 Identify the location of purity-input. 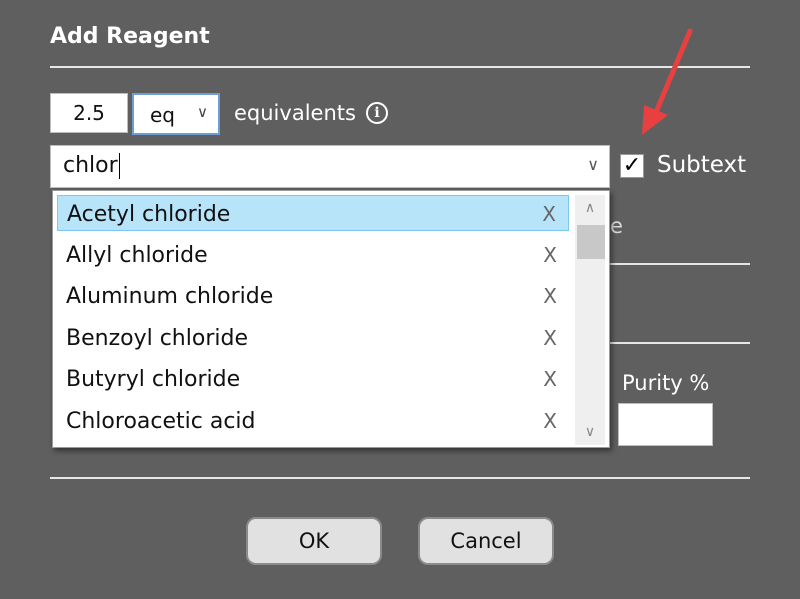
(665, 424).